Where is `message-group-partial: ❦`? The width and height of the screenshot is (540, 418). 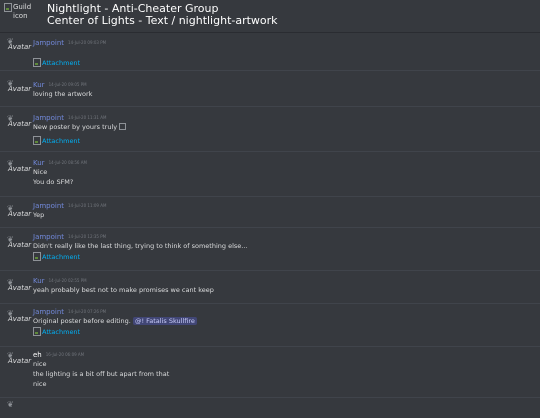
message-group-partial: ❦ is located at coordinates (270, 403).